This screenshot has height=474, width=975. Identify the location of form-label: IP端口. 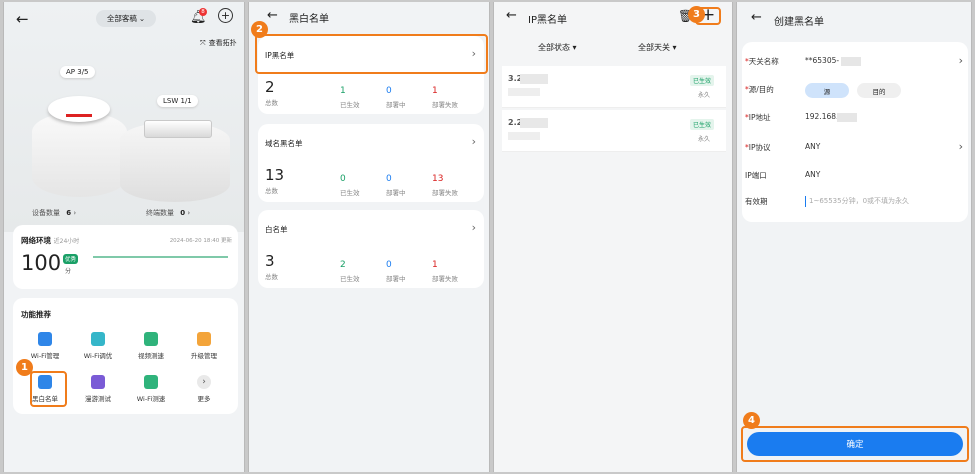
(756, 175).